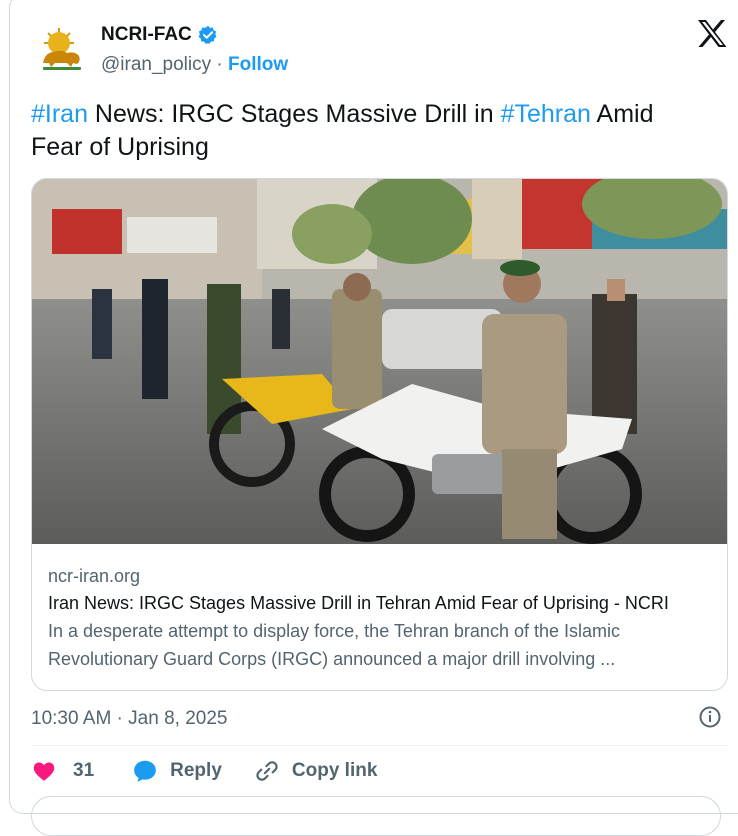 The height and width of the screenshot is (836, 738). What do you see at coordinates (712, 33) in the screenshot?
I see `x-logo-icon` at bounding box center [712, 33].